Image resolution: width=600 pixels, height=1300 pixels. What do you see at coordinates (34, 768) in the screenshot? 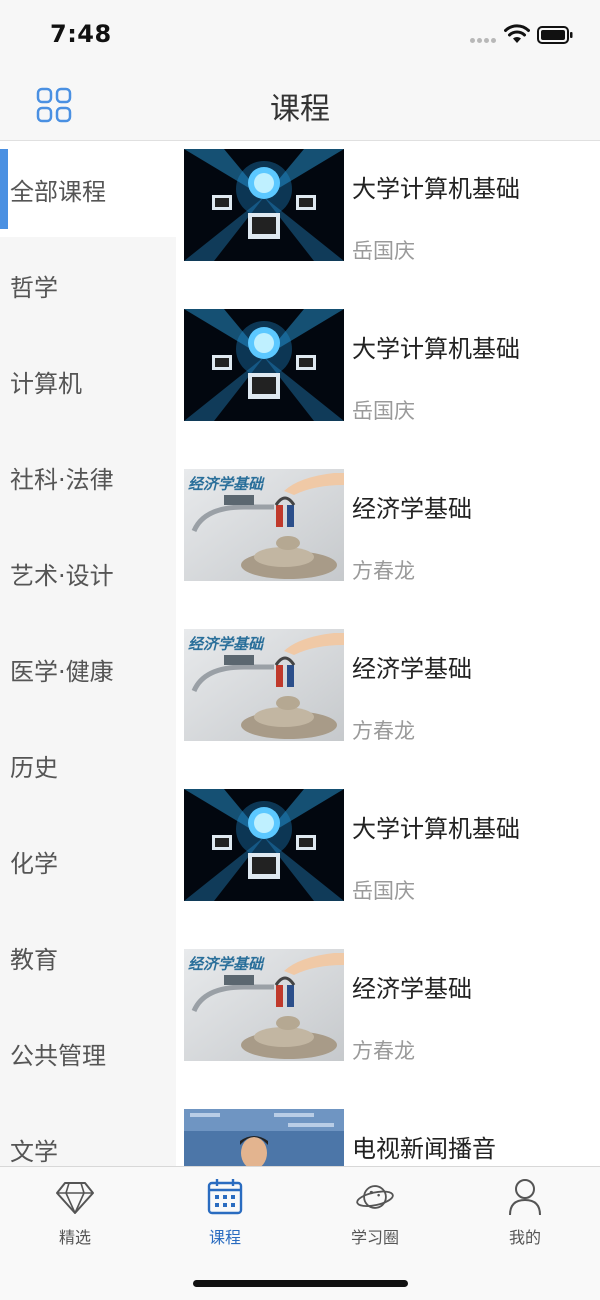
I see `sidebar-item-label: 历史` at bounding box center [34, 768].